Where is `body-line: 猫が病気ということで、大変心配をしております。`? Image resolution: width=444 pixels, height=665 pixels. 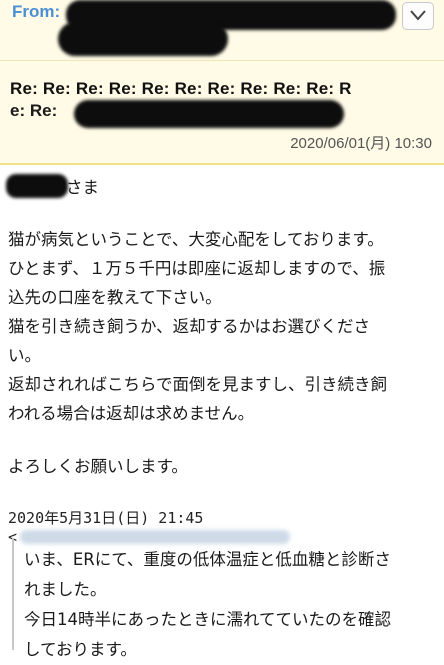 body-line: 猫が病気ということで、大変心配をしております。 is located at coordinates (196, 239).